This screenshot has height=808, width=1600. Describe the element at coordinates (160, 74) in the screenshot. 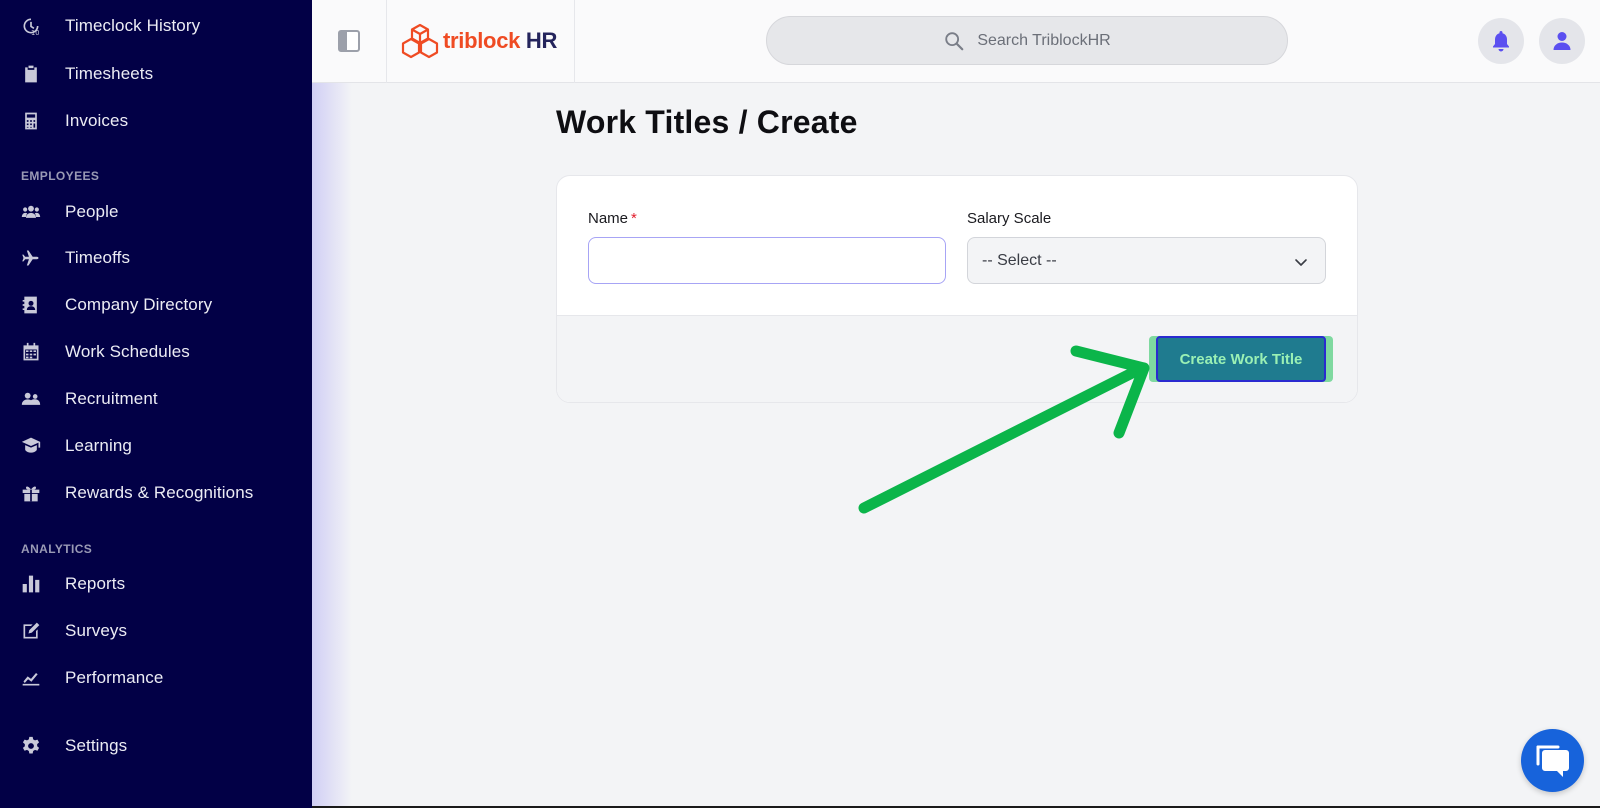

I see `sidebar-item-timesheets: Timesheets` at that location.